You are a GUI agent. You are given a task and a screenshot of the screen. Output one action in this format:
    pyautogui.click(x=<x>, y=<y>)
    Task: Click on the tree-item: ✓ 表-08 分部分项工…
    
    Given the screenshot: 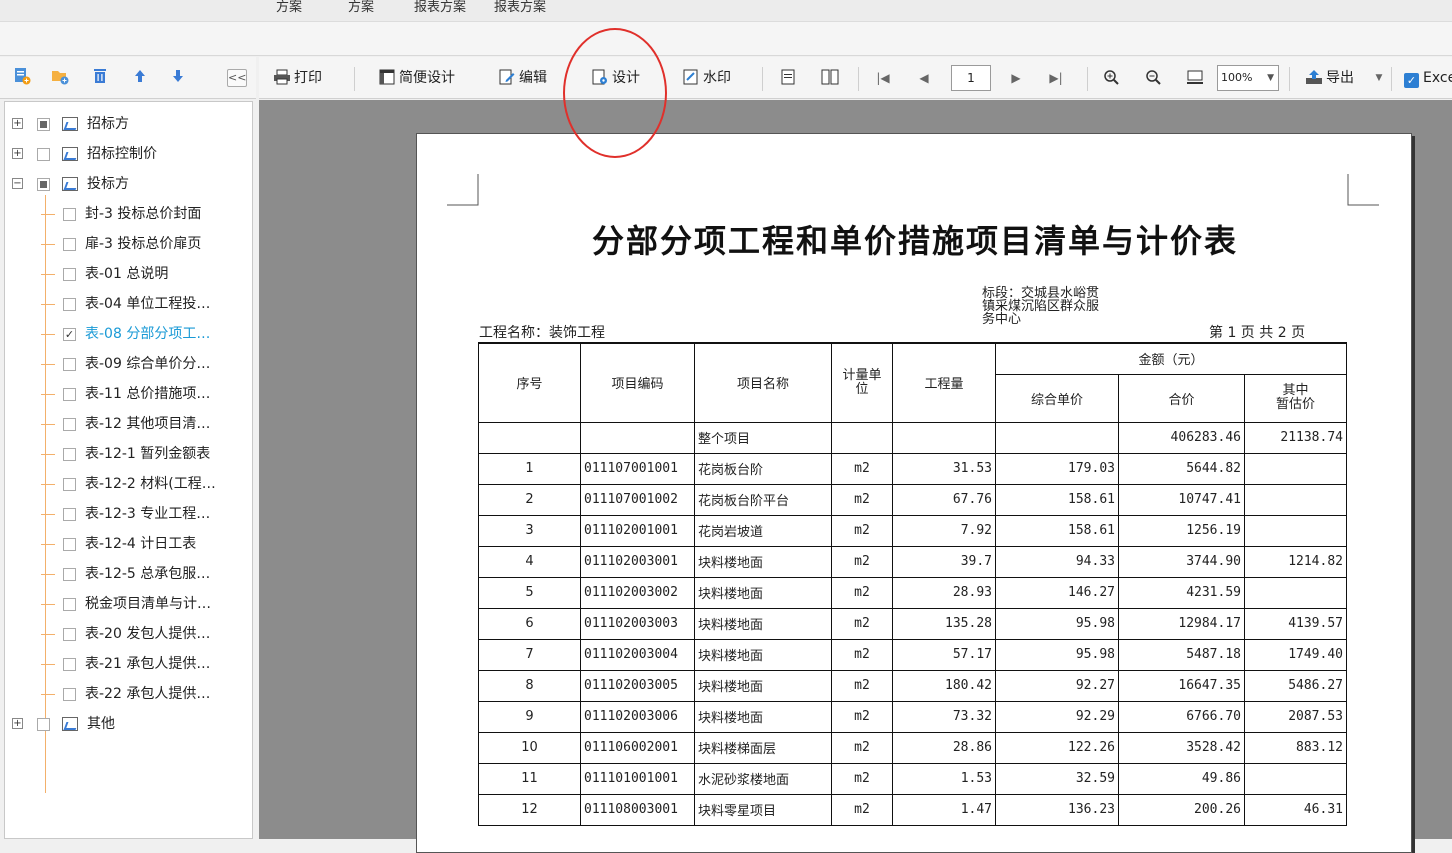 What is the action you would take?
    pyautogui.click(x=127, y=334)
    